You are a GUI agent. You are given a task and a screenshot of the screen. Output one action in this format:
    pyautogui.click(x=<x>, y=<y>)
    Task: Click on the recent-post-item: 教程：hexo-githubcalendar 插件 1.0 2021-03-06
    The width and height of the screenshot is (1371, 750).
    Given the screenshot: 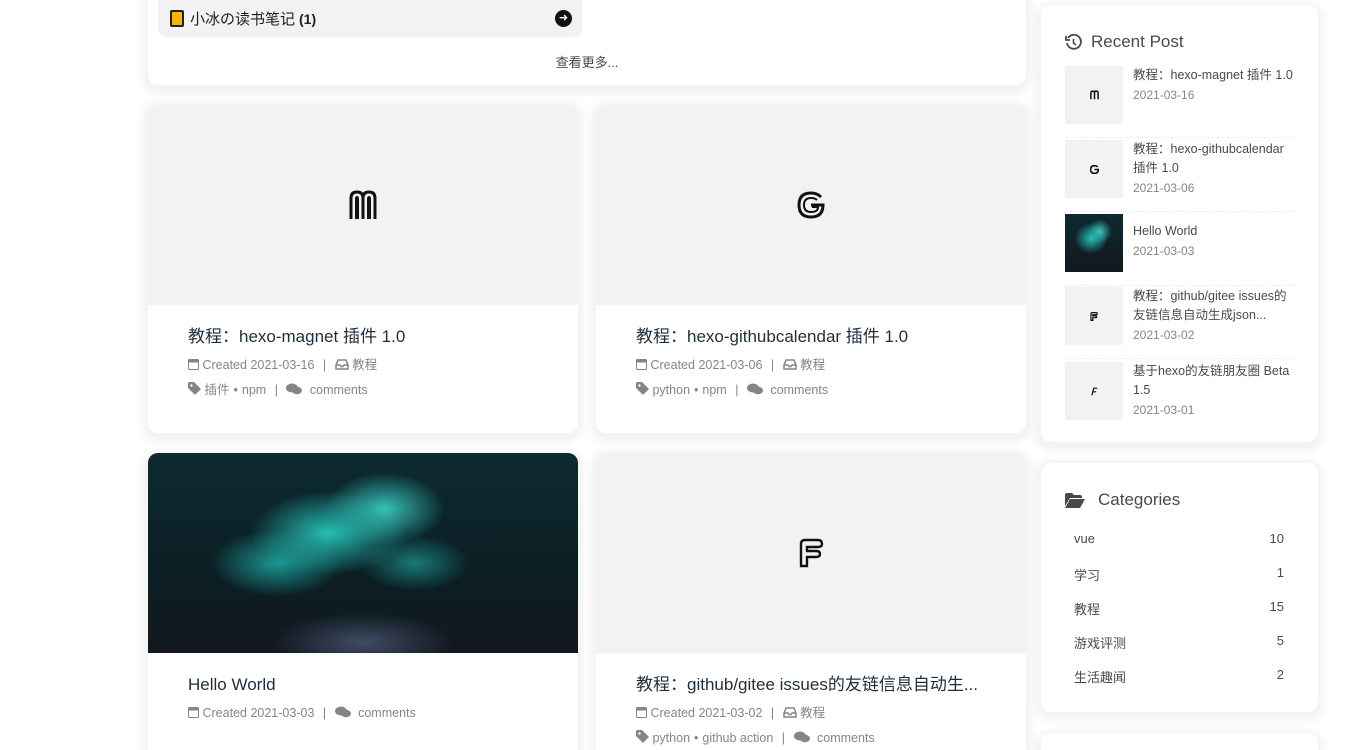 What is the action you would take?
    pyautogui.click(x=1180, y=176)
    